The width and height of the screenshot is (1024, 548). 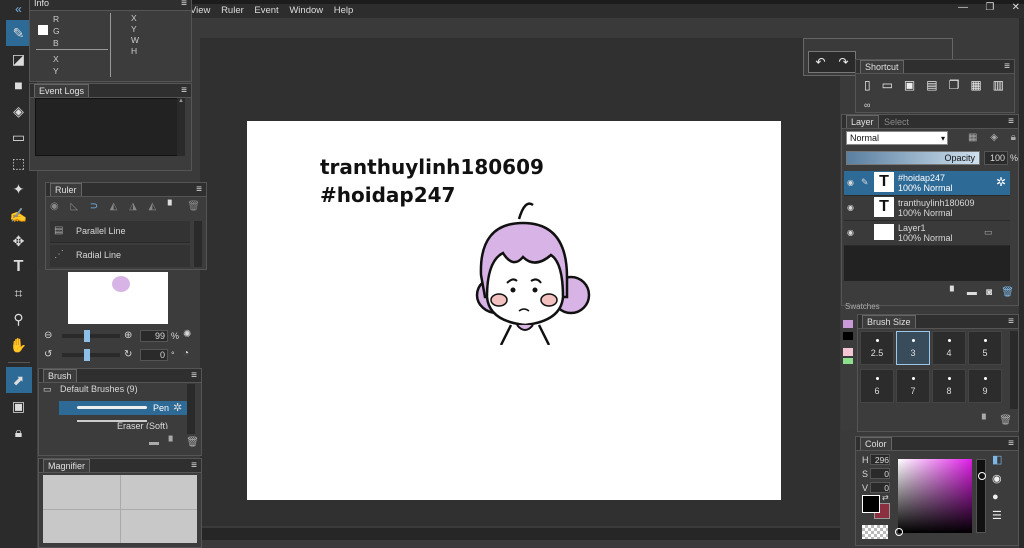 I want to click on hue-slider-handle, so click(x=982, y=476).